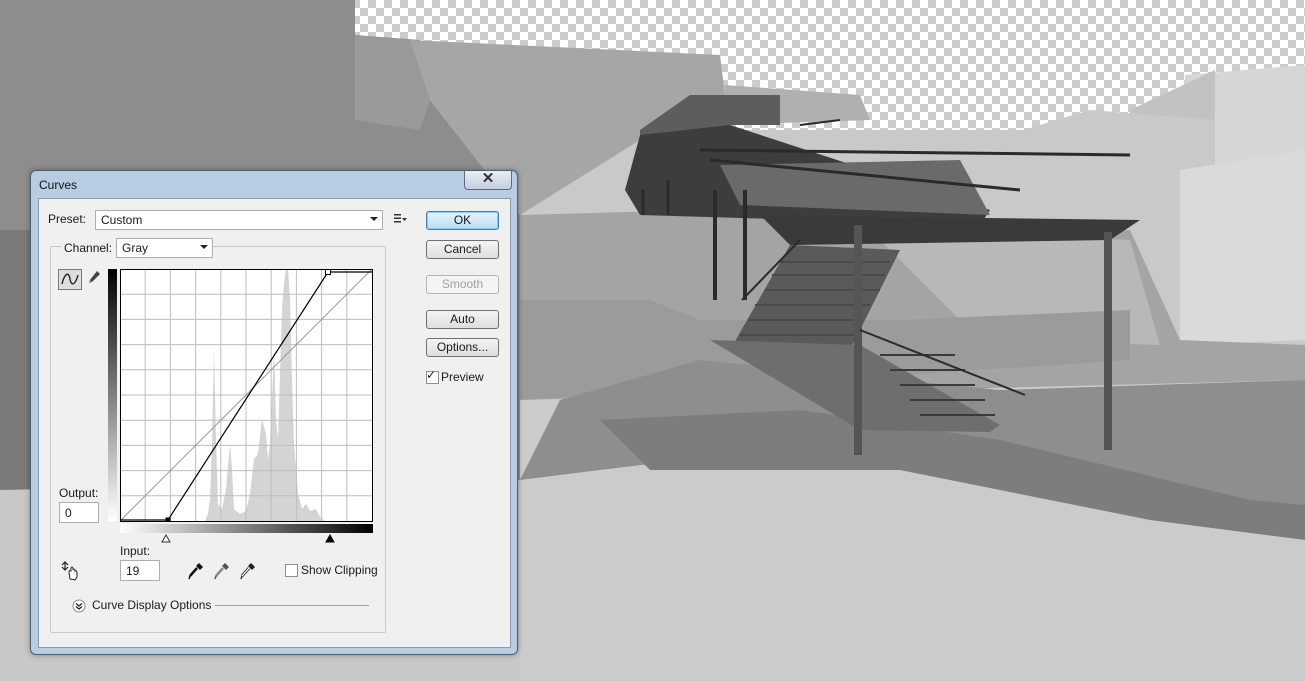  What do you see at coordinates (67, 219) in the screenshot?
I see `preset-label: Preset:` at bounding box center [67, 219].